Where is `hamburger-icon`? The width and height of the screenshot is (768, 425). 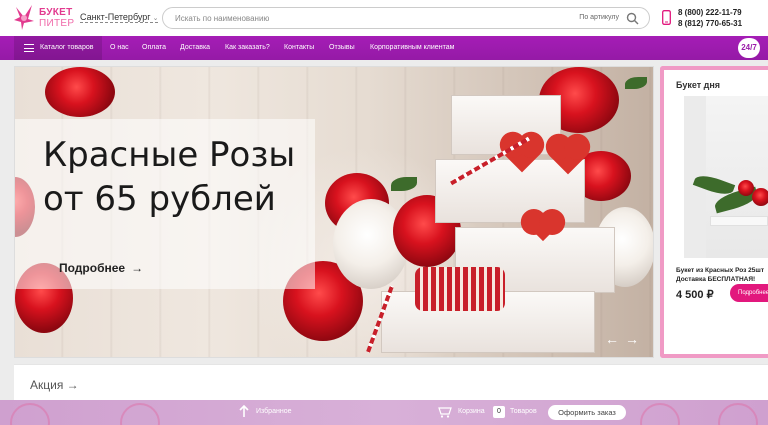 hamburger-icon is located at coordinates (29, 48).